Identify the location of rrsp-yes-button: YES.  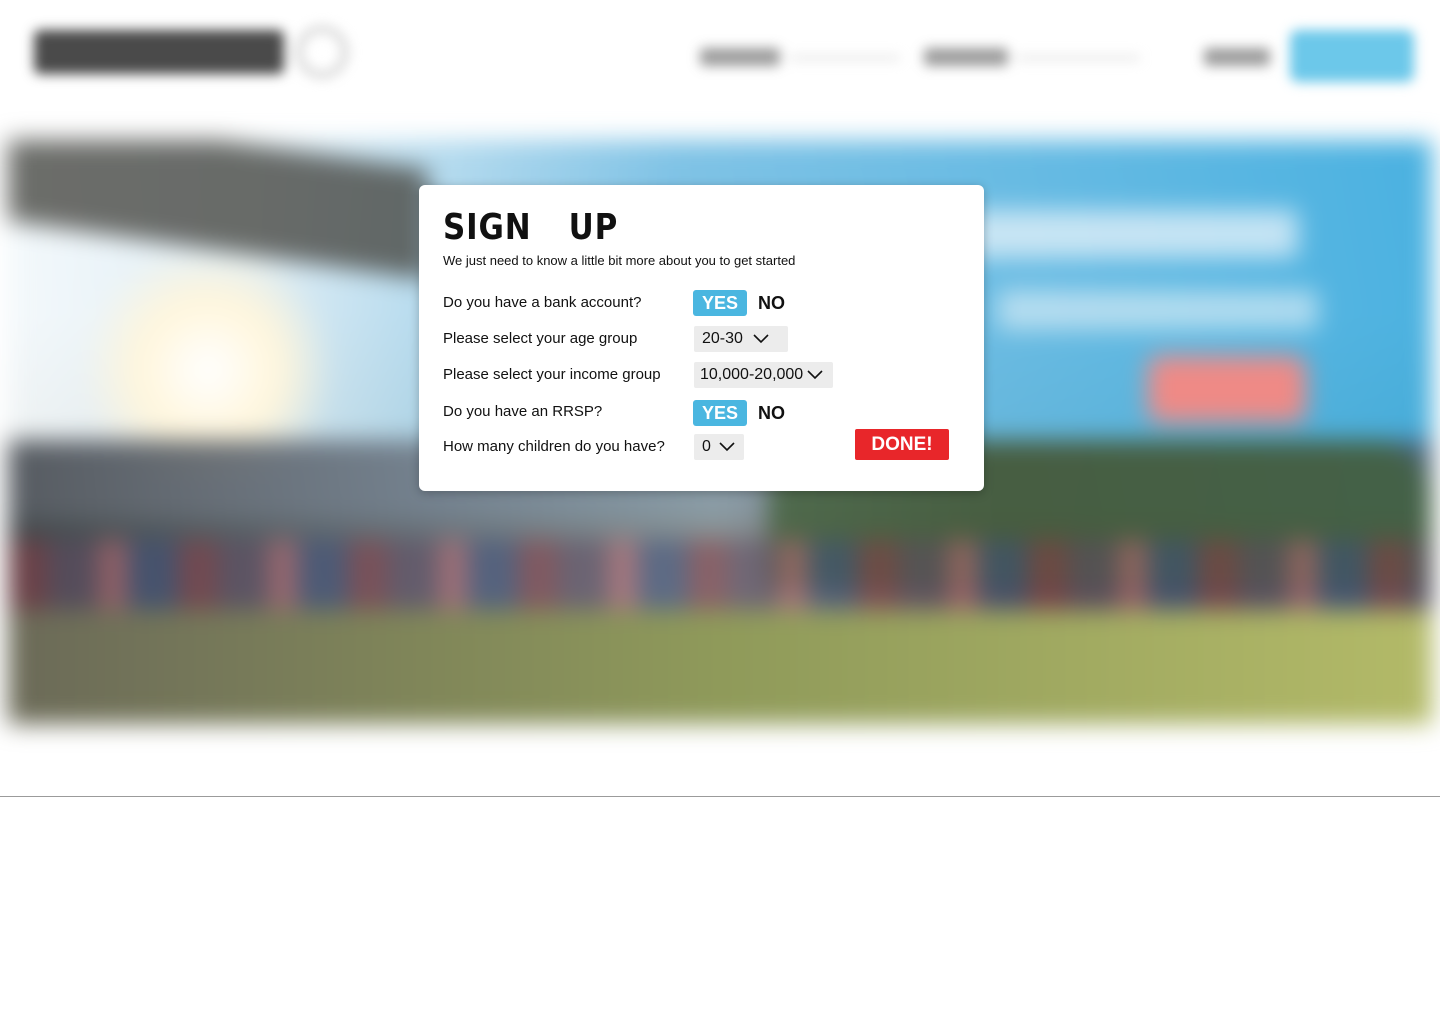
(720, 413).